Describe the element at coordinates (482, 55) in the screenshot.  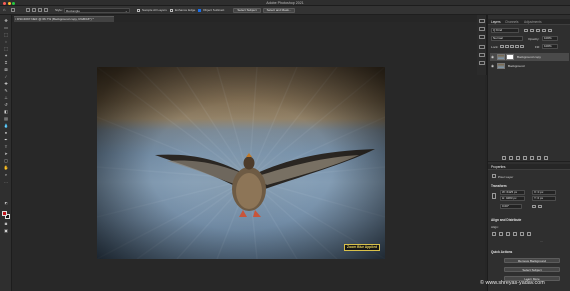
I see `paragraph-panel-icon` at that location.